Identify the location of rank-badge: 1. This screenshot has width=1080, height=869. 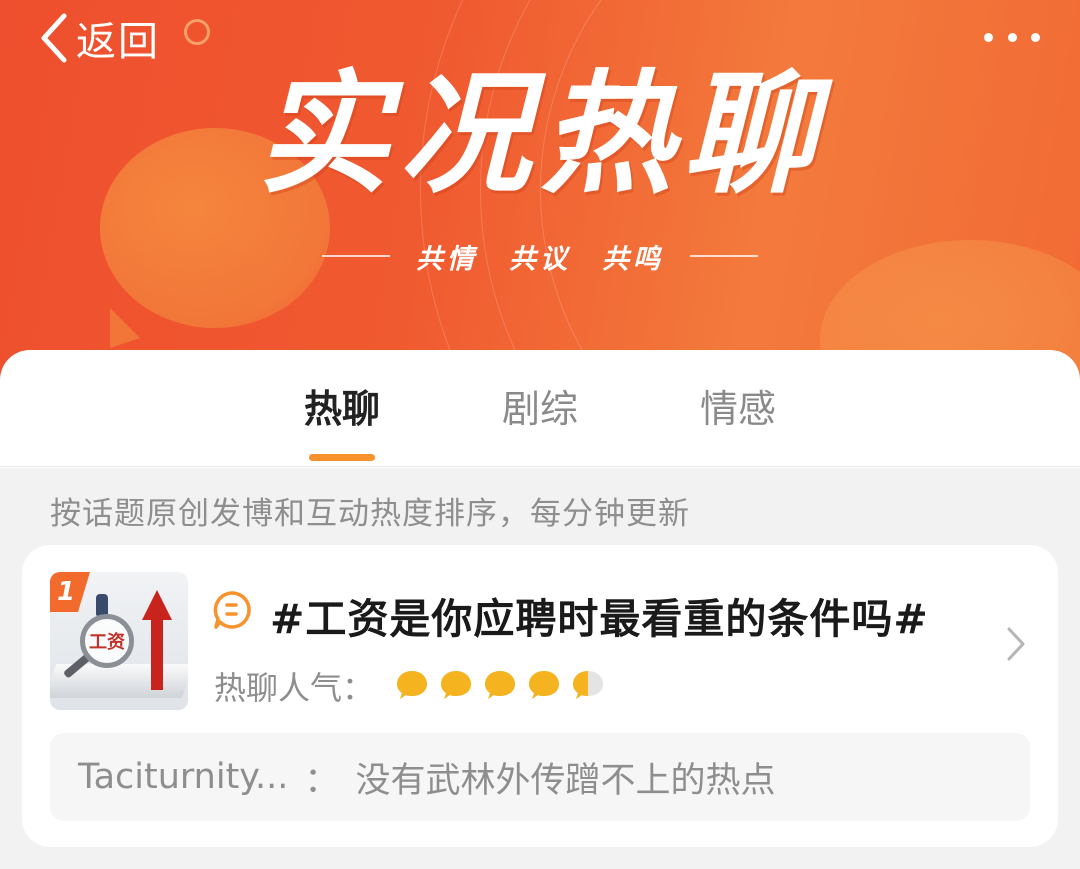
(70, 592).